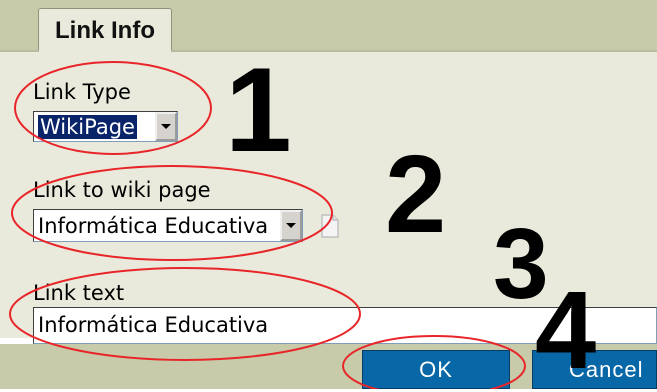  Describe the element at coordinates (82, 92) in the screenshot. I see `link-type-label: Link Type` at that location.